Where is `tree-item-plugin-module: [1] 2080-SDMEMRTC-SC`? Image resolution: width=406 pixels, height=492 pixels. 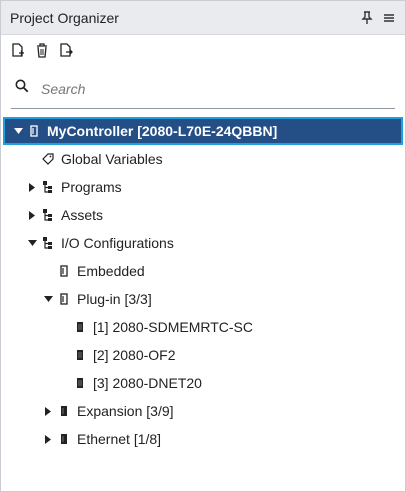
tree-item-plugin-module: [1] 2080-SDMEMRTC-SC is located at coordinates (203, 327).